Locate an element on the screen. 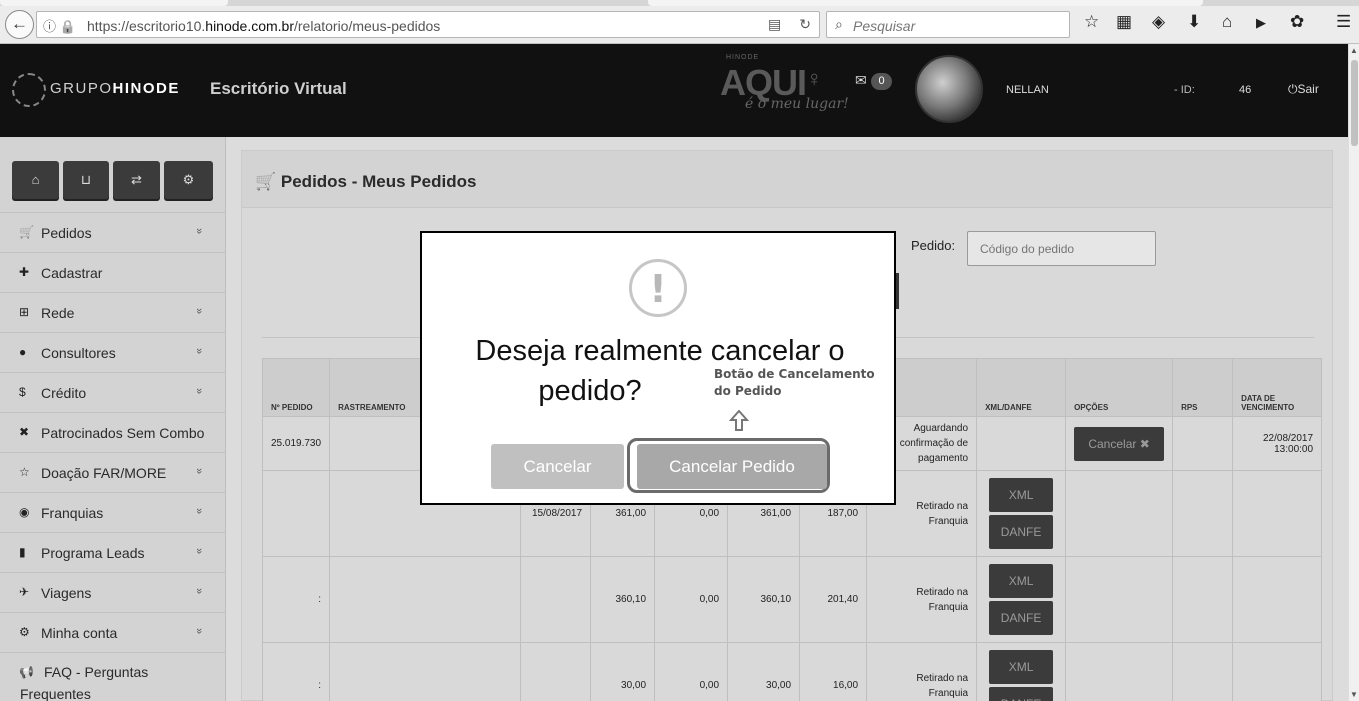 This screenshot has width=1359, height=701. app-title: Escritório Virtual is located at coordinates (278, 88).